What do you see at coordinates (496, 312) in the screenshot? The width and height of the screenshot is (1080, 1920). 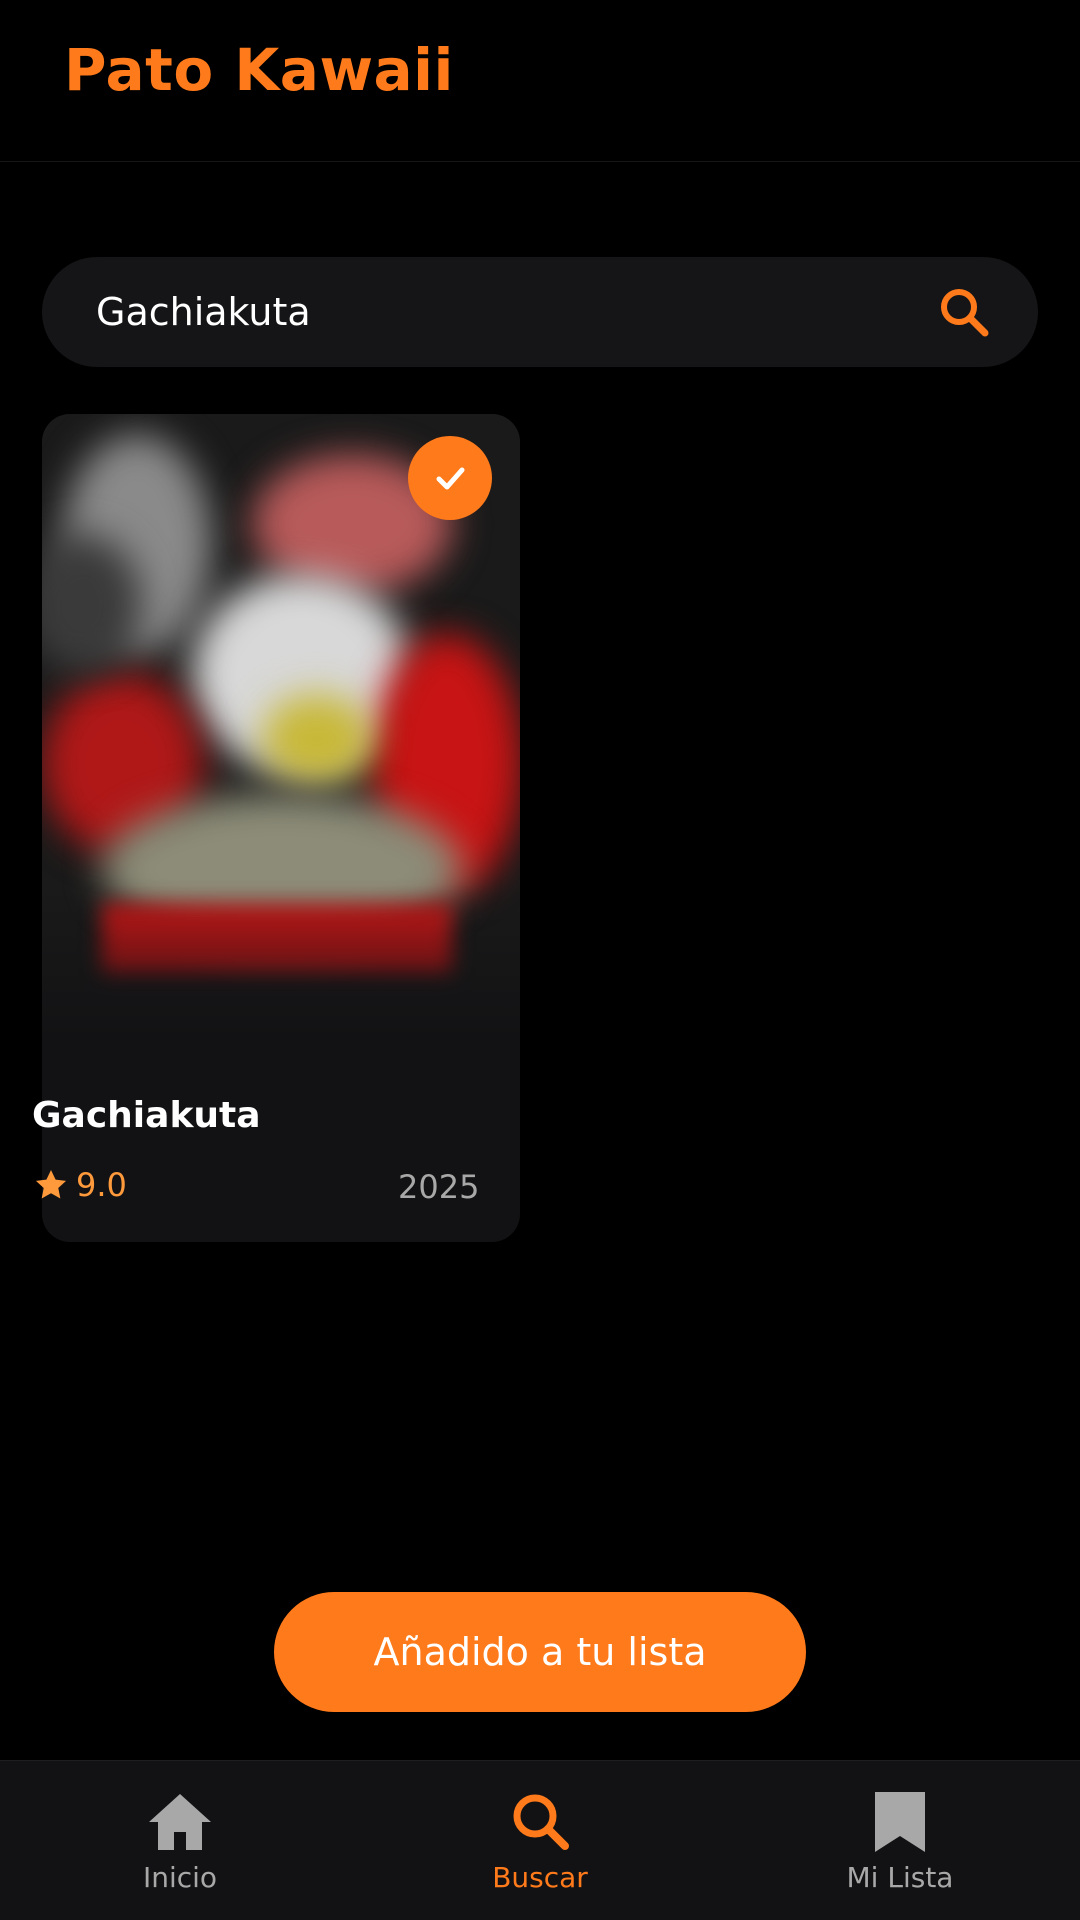 I see `search-input` at bounding box center [496, 312].